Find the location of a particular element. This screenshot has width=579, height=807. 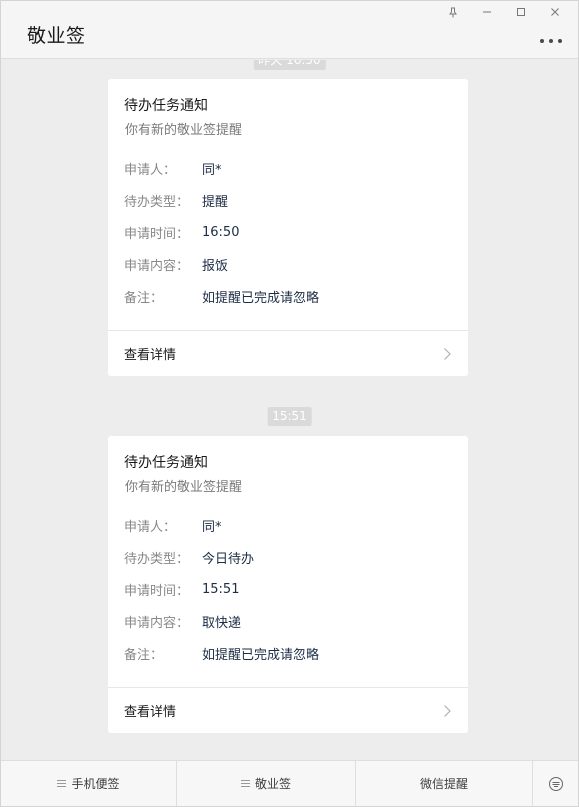

field-todo-type: 待办类型： 提醒 is located at coordinates (288, 200).